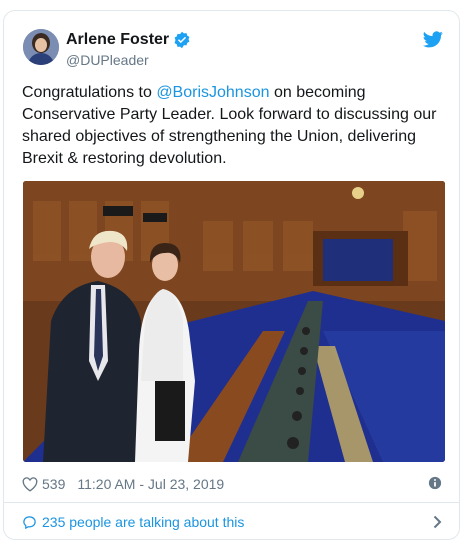  What do you see at coordinates (150, 484) in the screenshot?
I see `timestamp: 11:20 AM - Jul 23, 2019` at bounding box center [150, 484].